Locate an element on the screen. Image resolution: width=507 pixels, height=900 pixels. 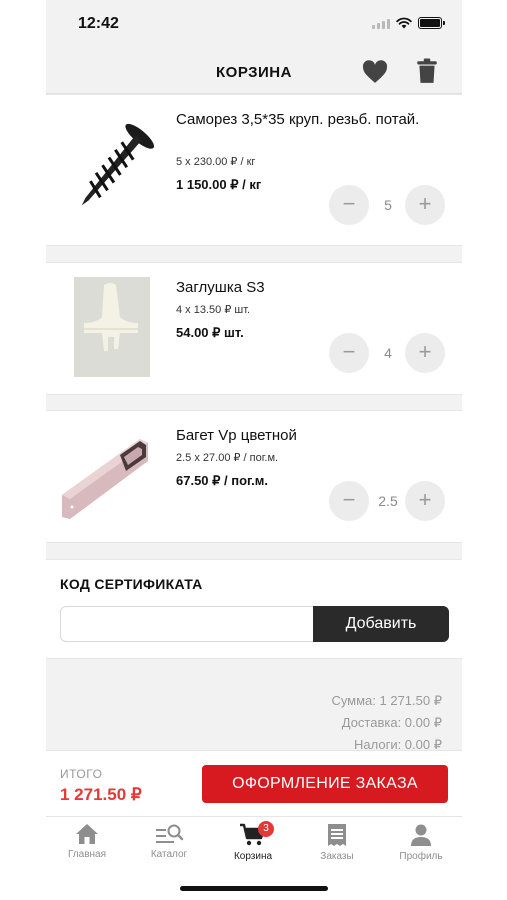
favorites-heart-icon is located at coordinates (375, 72).